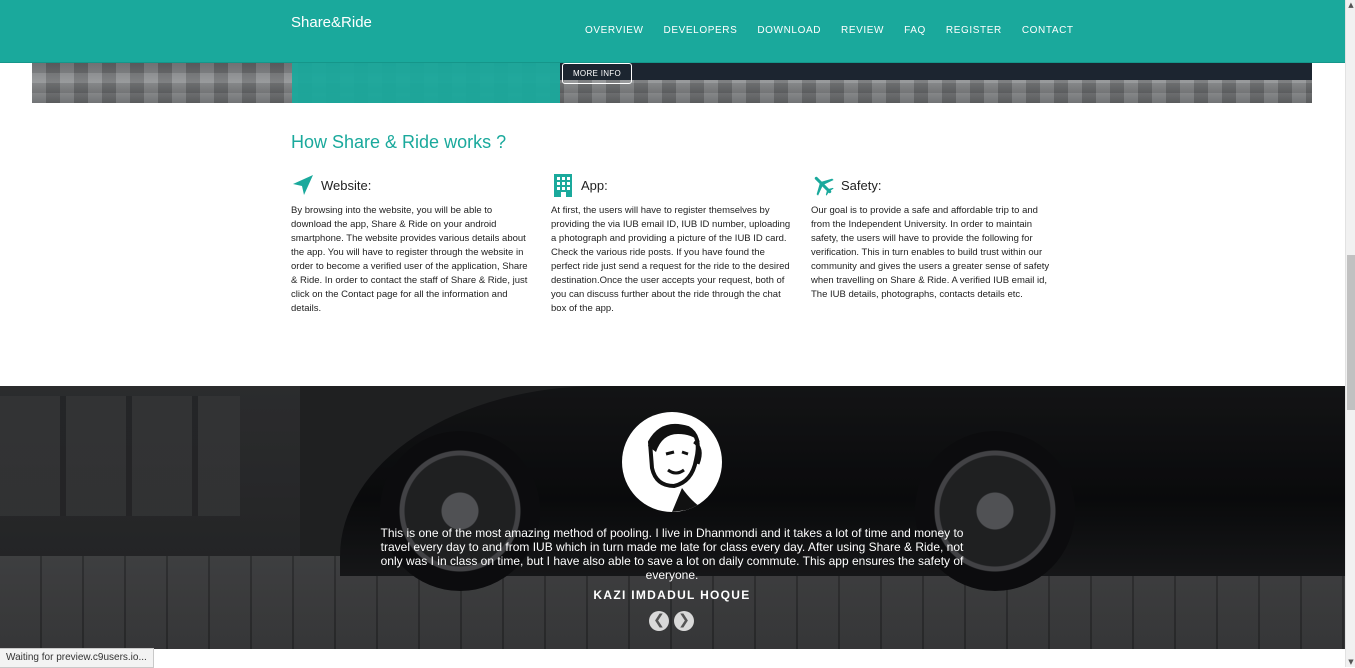  What do you see at coordinates (974, 30) in the screenshot?
I see `nav-register: REGISTER` at bounding box center [974, 30].